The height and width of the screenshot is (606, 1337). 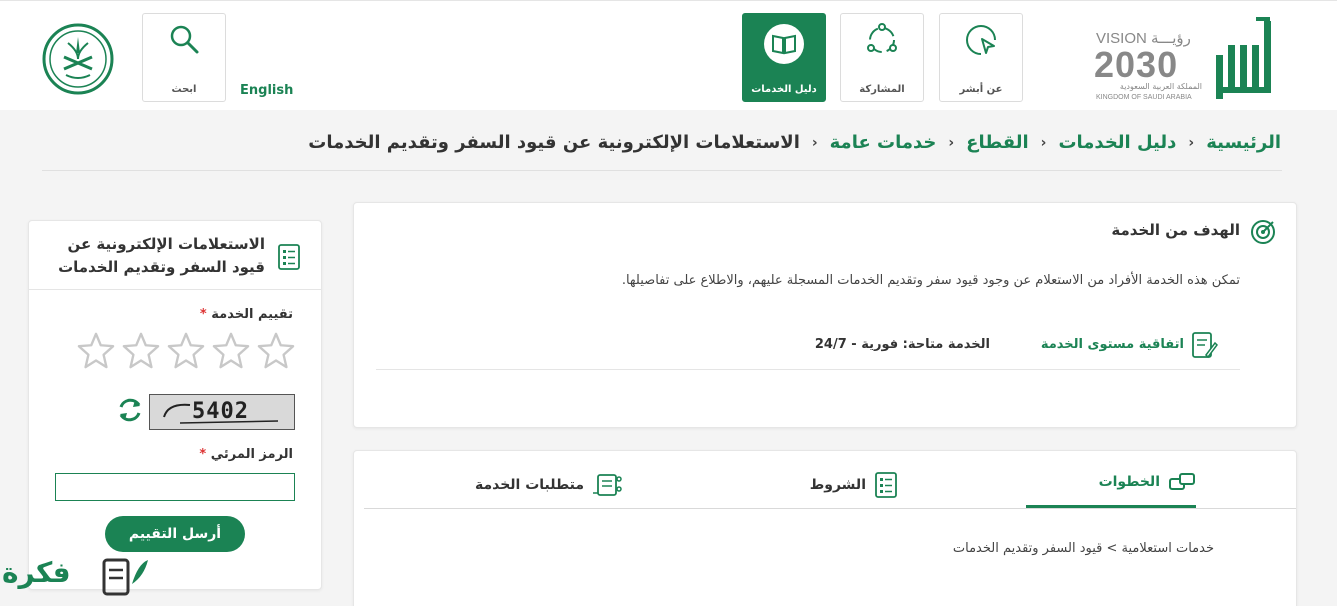 I want to click on book-icon, so click(x=784, y=44).